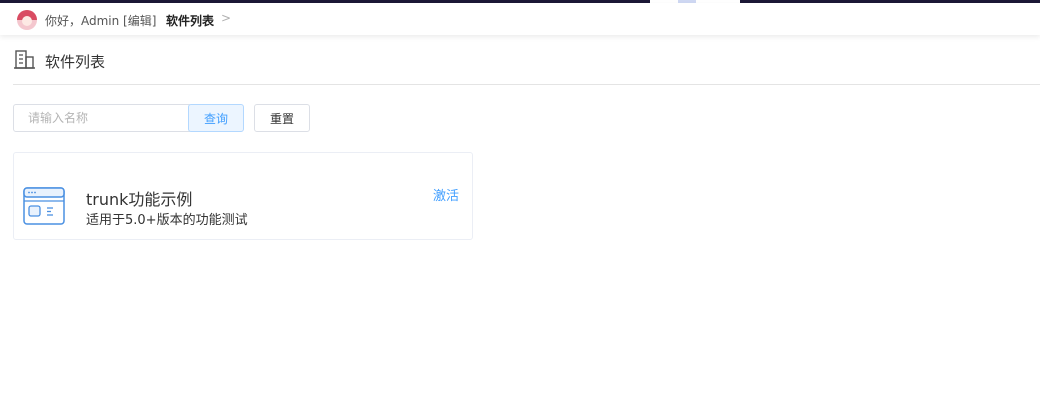 Image resolution: width=1040 pixels, height=418 pixels. What do you see at coordinates (100, 20) in the screenshot?
I see `user-greeting: 你好，Admin [编辑]` at bounding box center [100, 20].